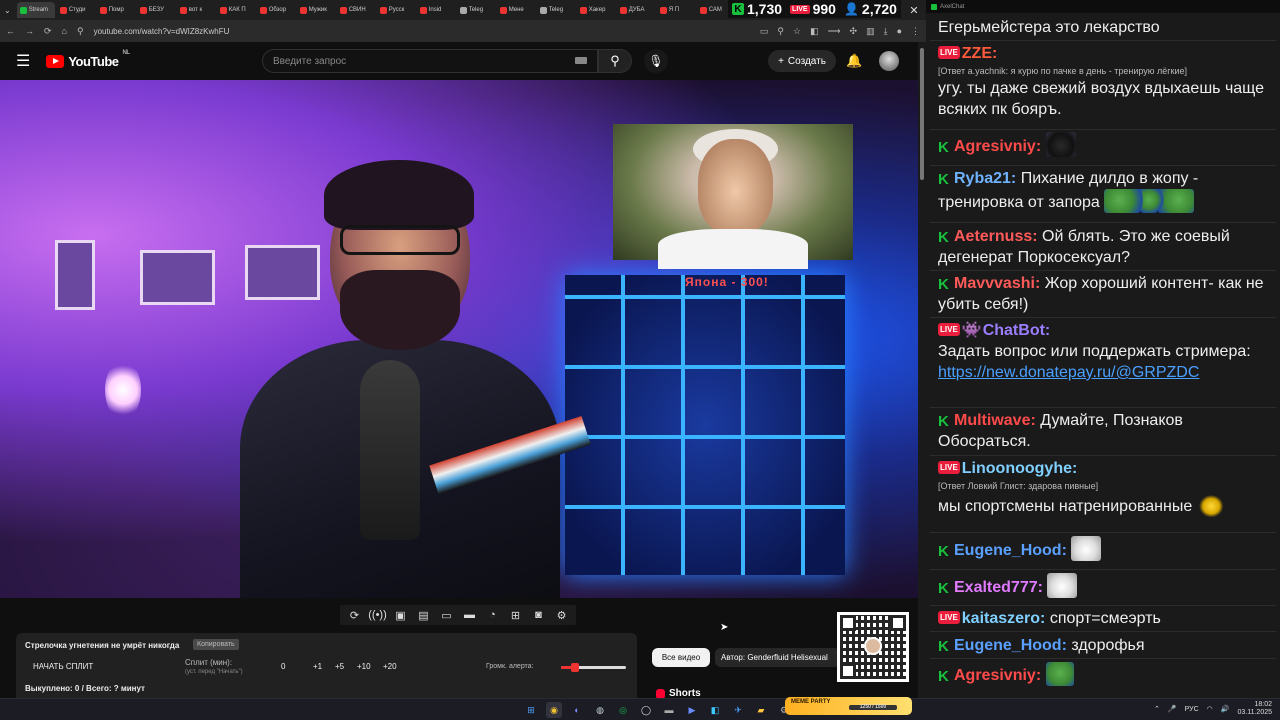  I want to click on camera-icon: ◙, so click(538, 615).